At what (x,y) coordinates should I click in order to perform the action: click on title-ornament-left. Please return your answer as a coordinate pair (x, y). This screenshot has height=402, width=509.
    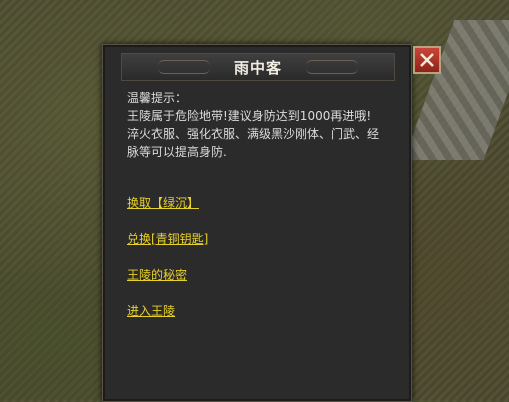
    Looking at the image, I should click on (184, 67).